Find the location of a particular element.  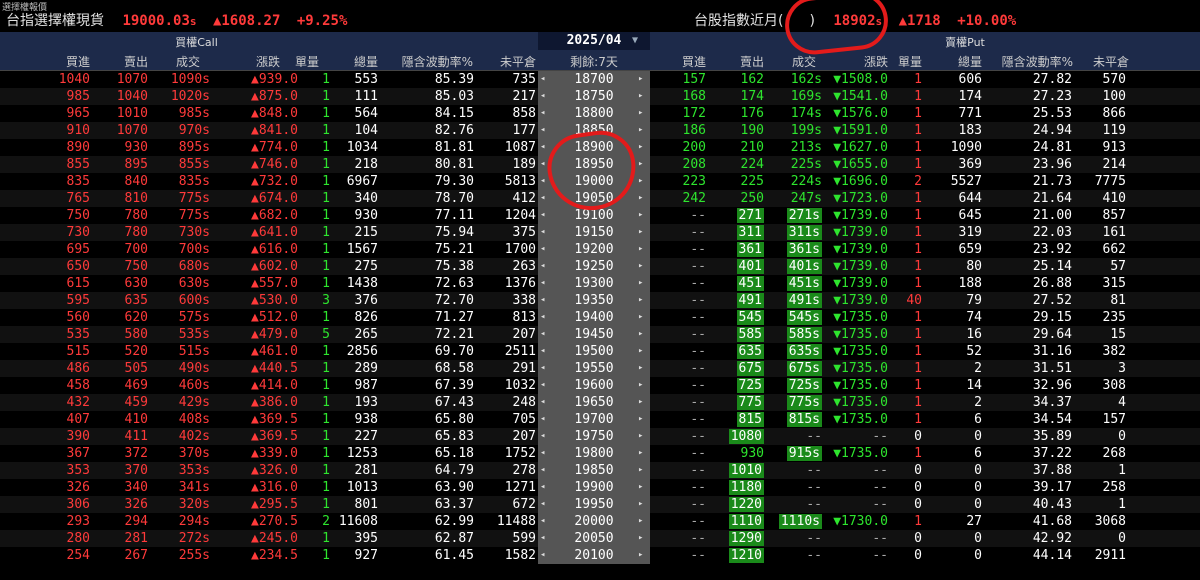

put-oi: 2911 is located at coordinates (1103, 555).